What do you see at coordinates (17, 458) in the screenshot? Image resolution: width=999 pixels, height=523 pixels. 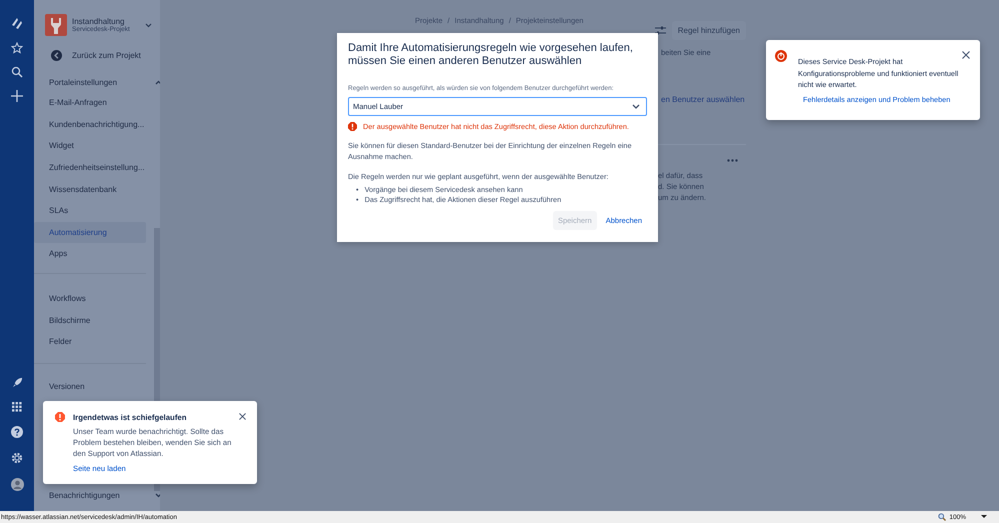 I see `settings-icon` at bounding box center [17, 458].